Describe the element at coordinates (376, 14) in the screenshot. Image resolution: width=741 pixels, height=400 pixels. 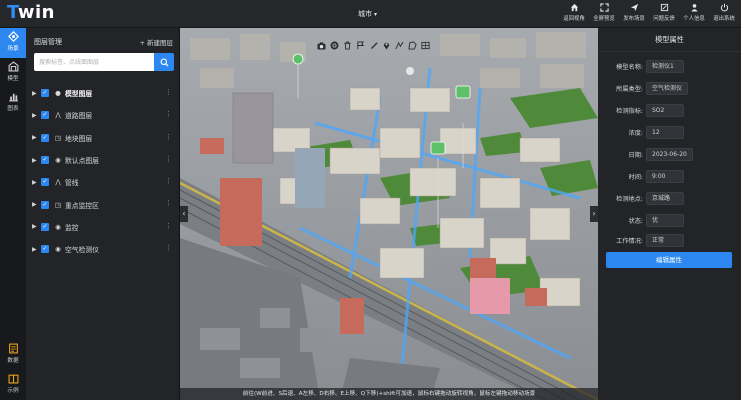
I see `caret-down-icon: ▾` at that location.